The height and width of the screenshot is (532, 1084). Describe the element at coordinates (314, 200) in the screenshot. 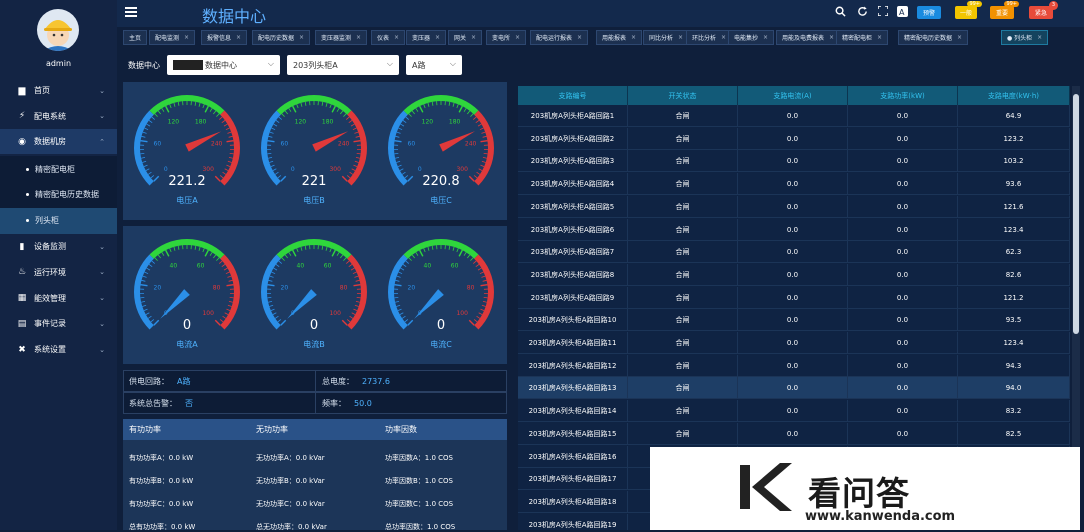

I see `voltage-label: 电压B` at that location.